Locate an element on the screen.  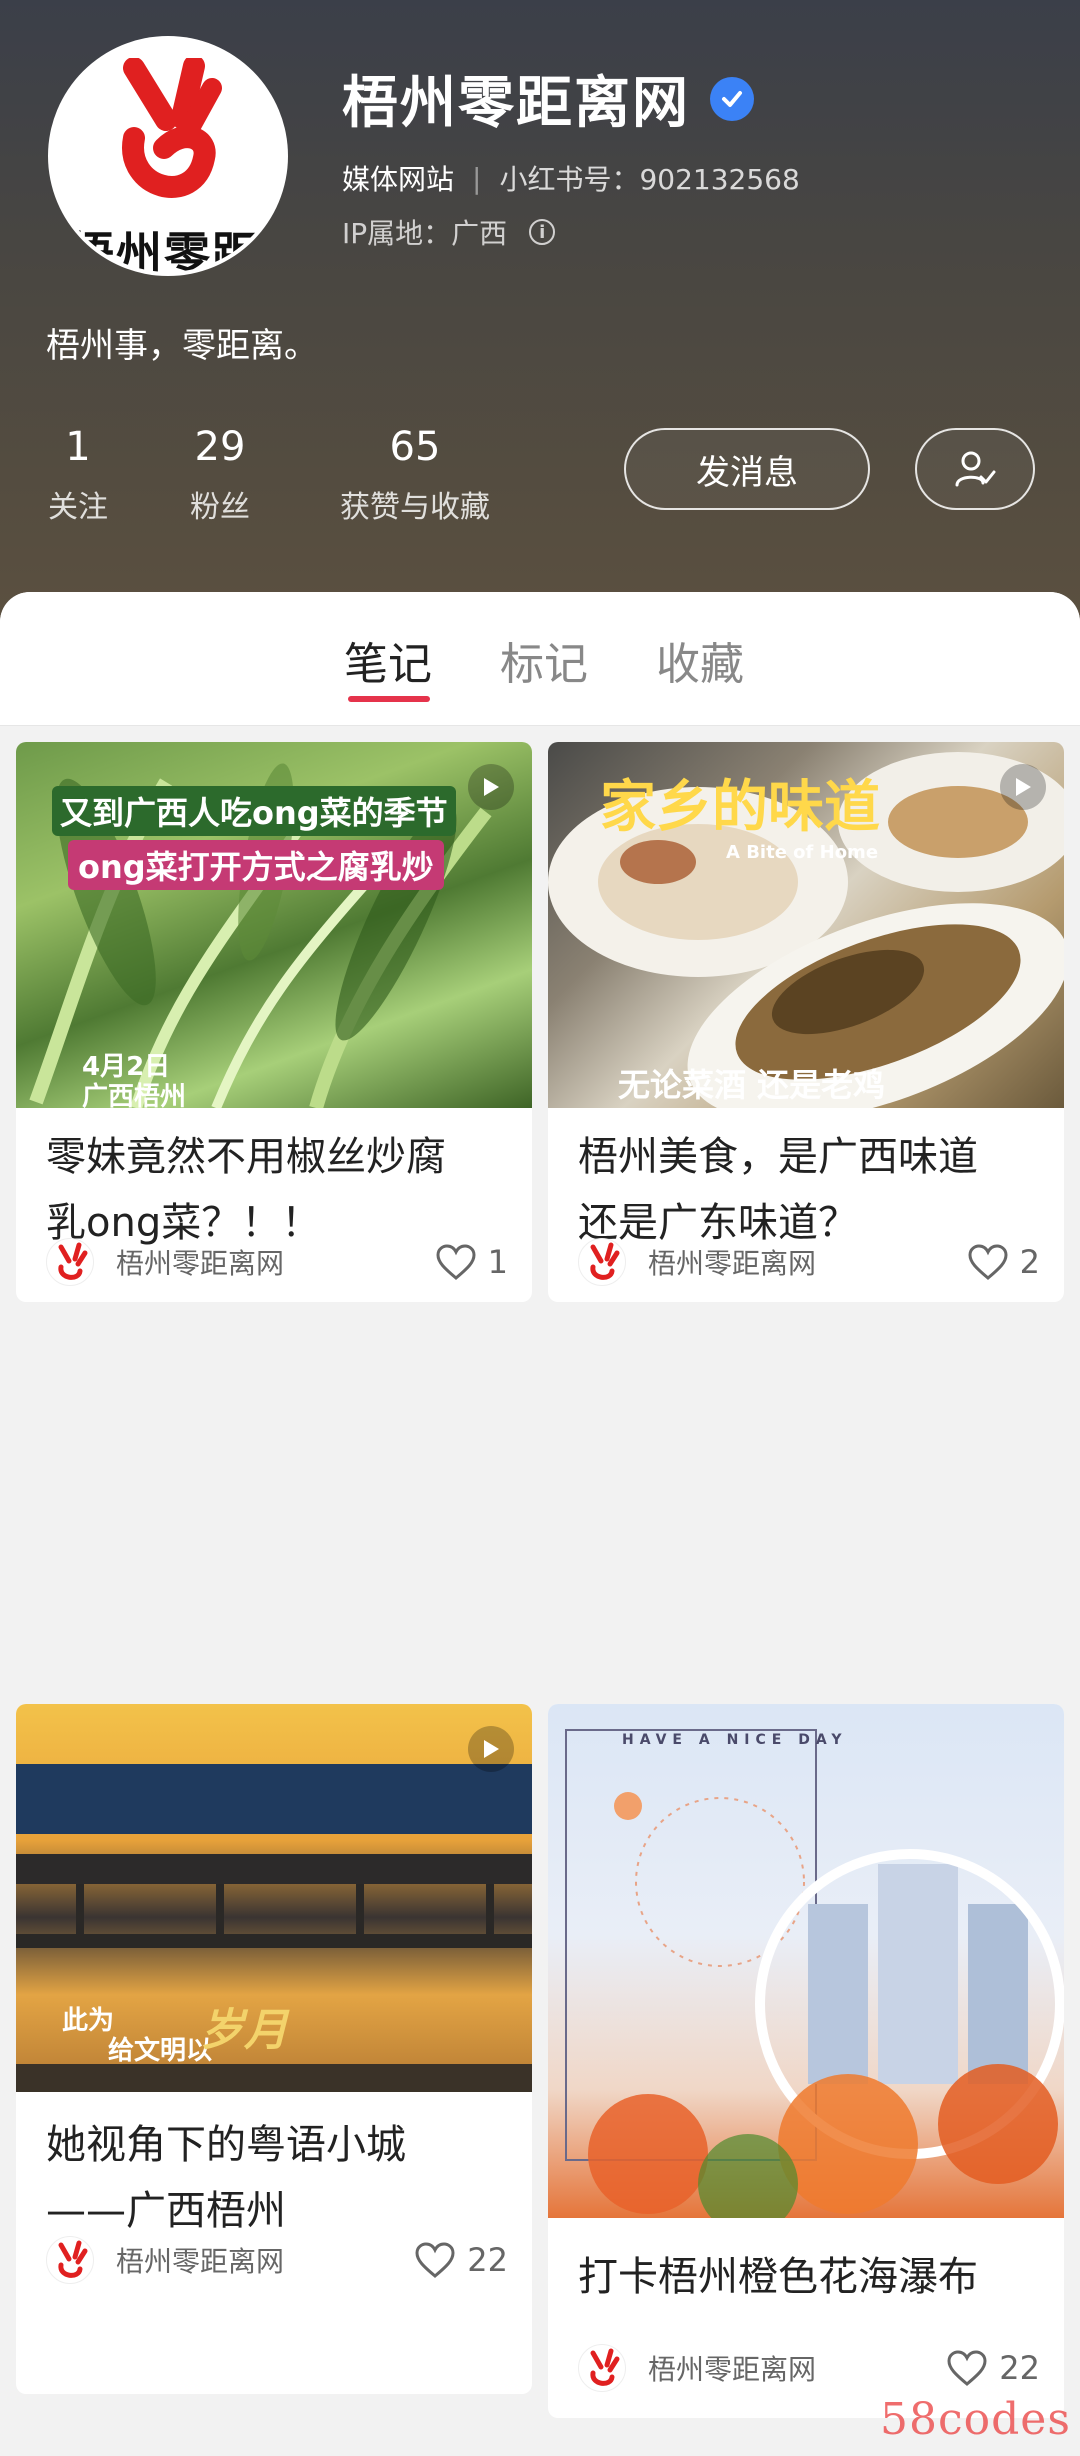
cover-caption: 无论菜酒 还是老鸡 is located at coordinates (752, 1085).